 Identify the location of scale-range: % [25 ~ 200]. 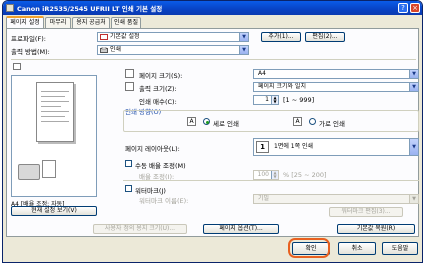
(305, 175).